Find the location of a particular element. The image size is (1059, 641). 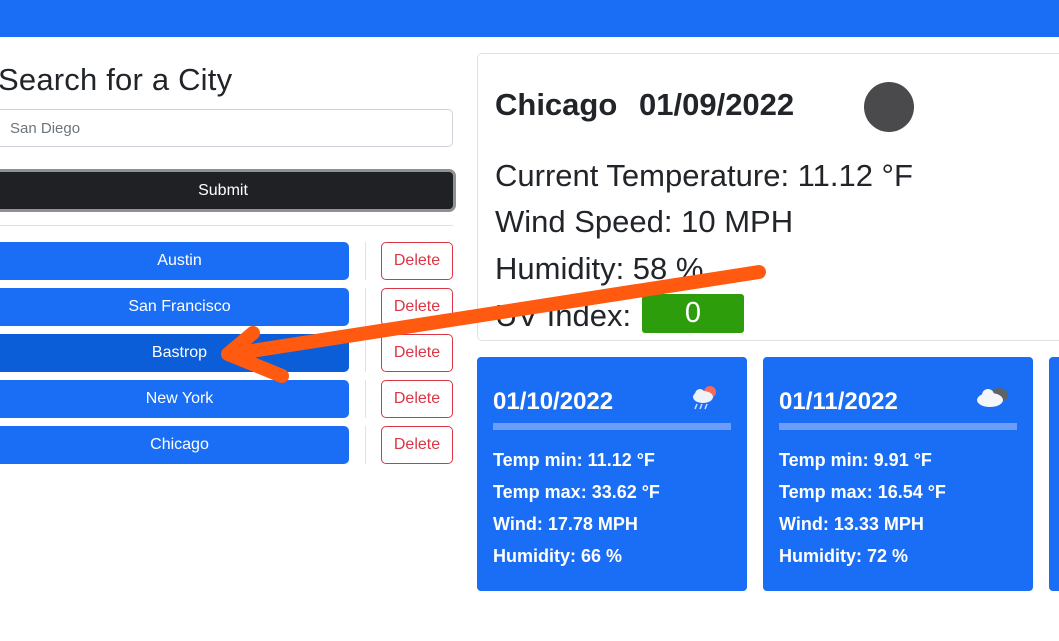

forecast-temp-min: Temp min: 9.91 °F is located at coordinates (855, 460).